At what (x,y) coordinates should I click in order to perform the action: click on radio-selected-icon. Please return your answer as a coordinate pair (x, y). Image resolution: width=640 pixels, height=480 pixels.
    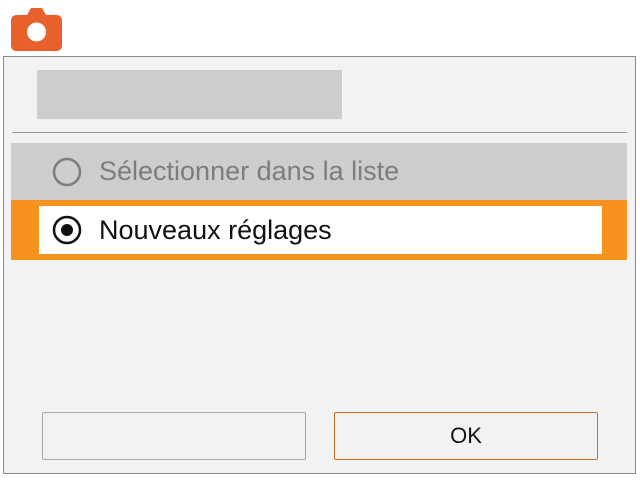
    Looking at the image, I should click on (67, 230).